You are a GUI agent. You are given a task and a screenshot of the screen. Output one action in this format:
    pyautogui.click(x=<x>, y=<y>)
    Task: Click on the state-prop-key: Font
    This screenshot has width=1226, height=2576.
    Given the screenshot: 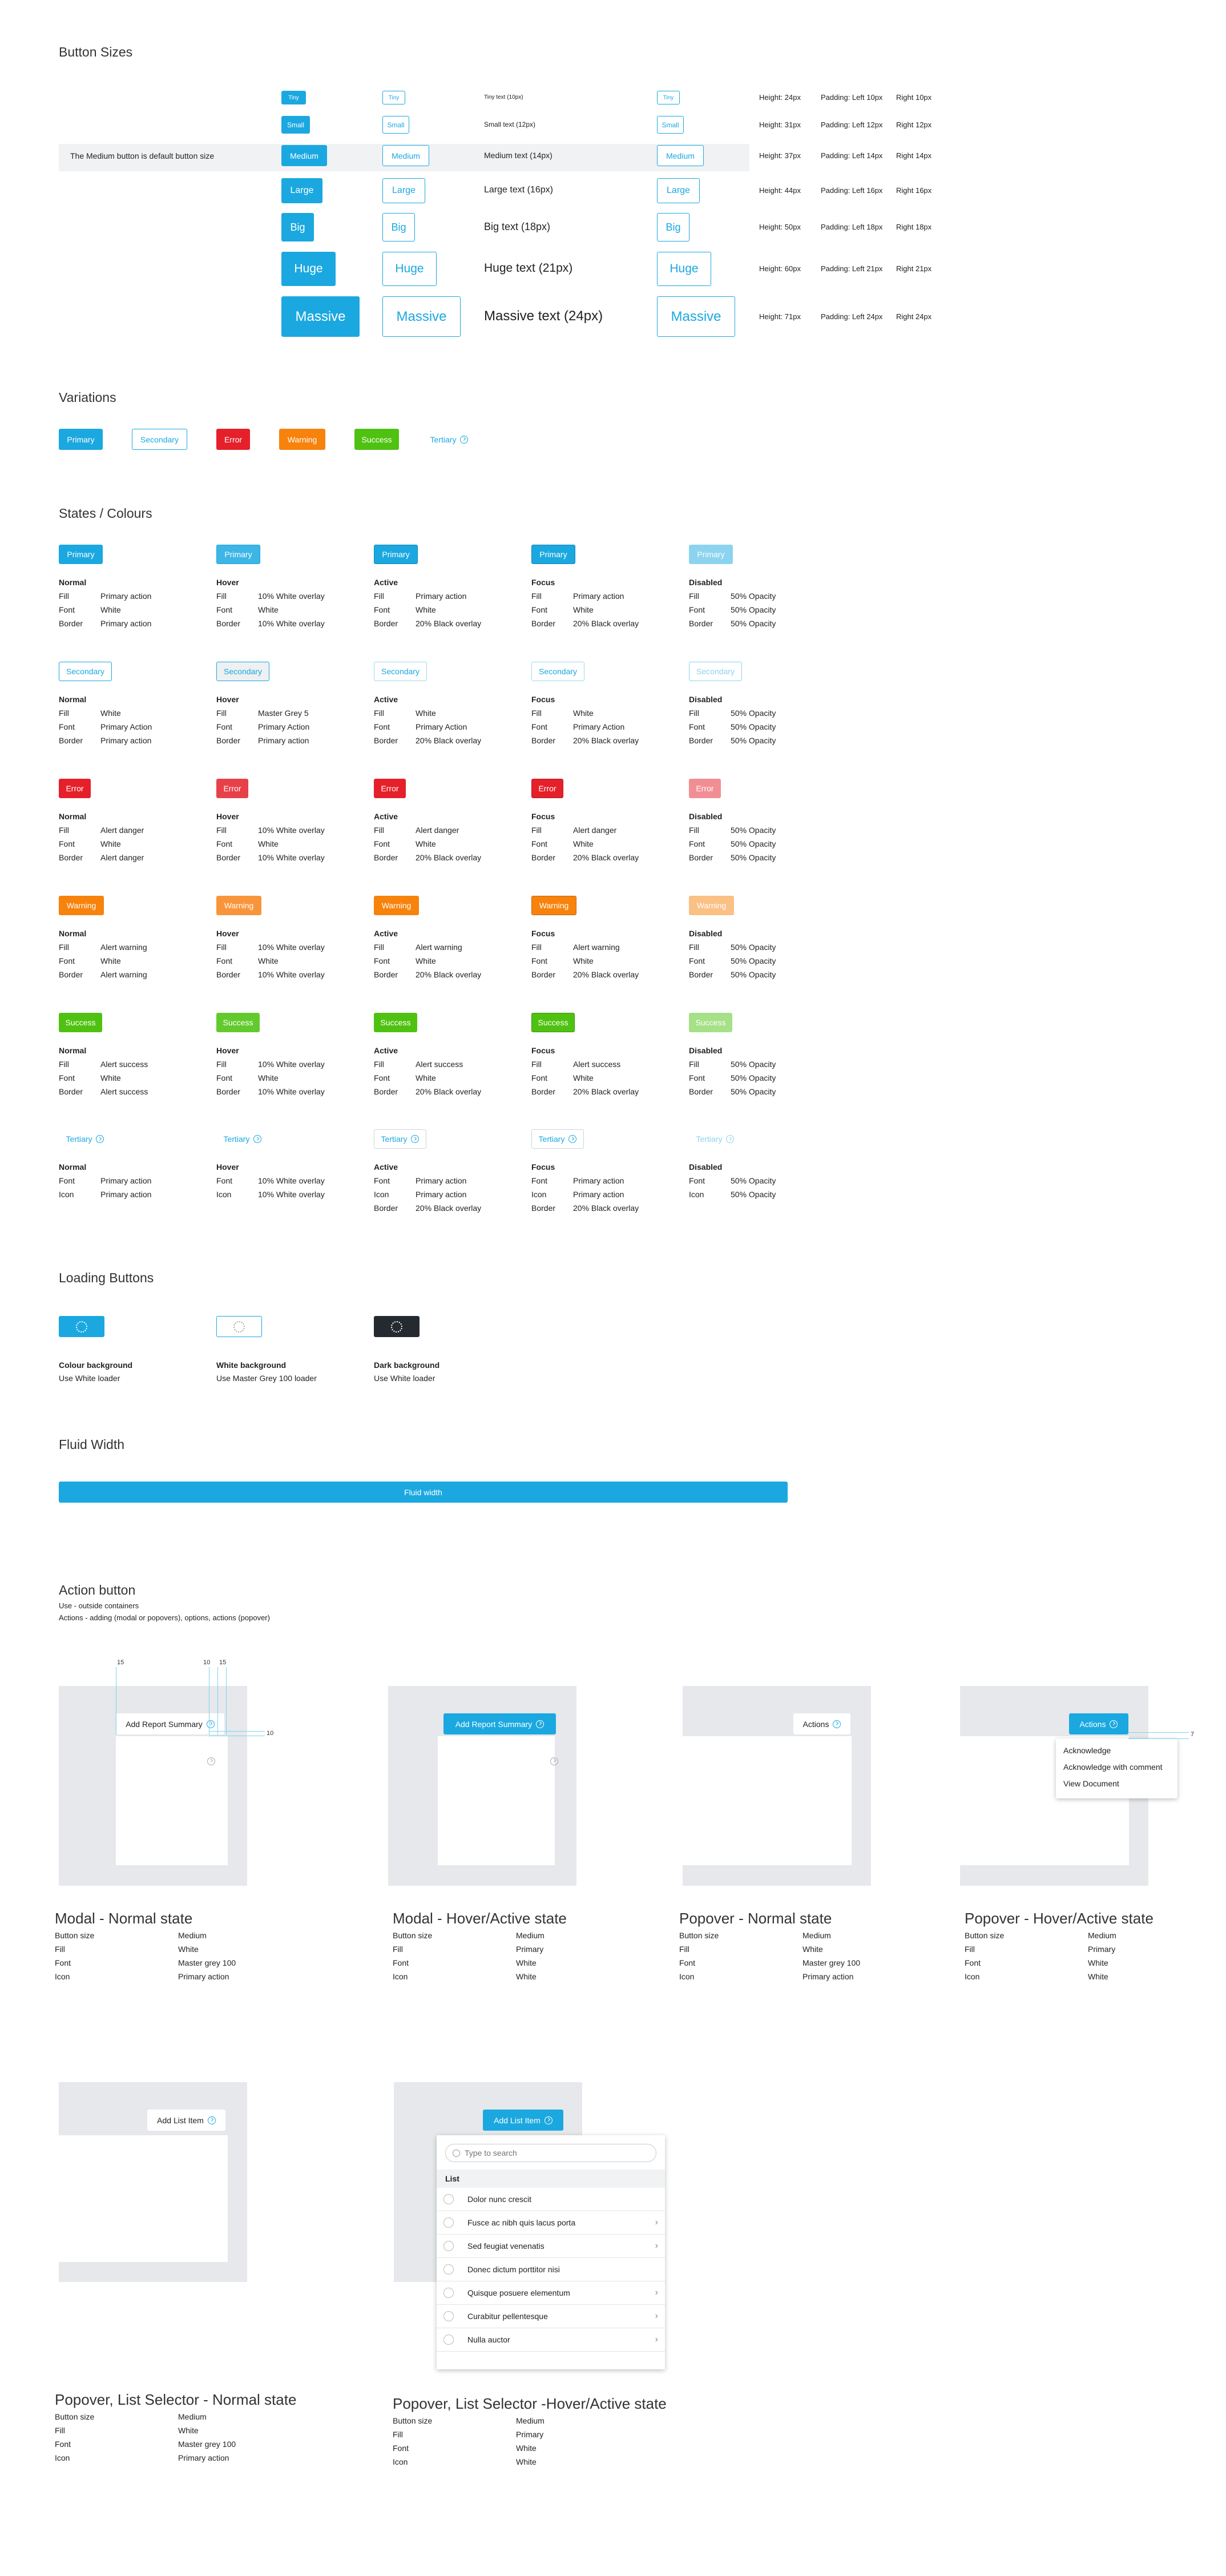 What is the action you would take?
    pyautogui.click(x=67, y=843)
    